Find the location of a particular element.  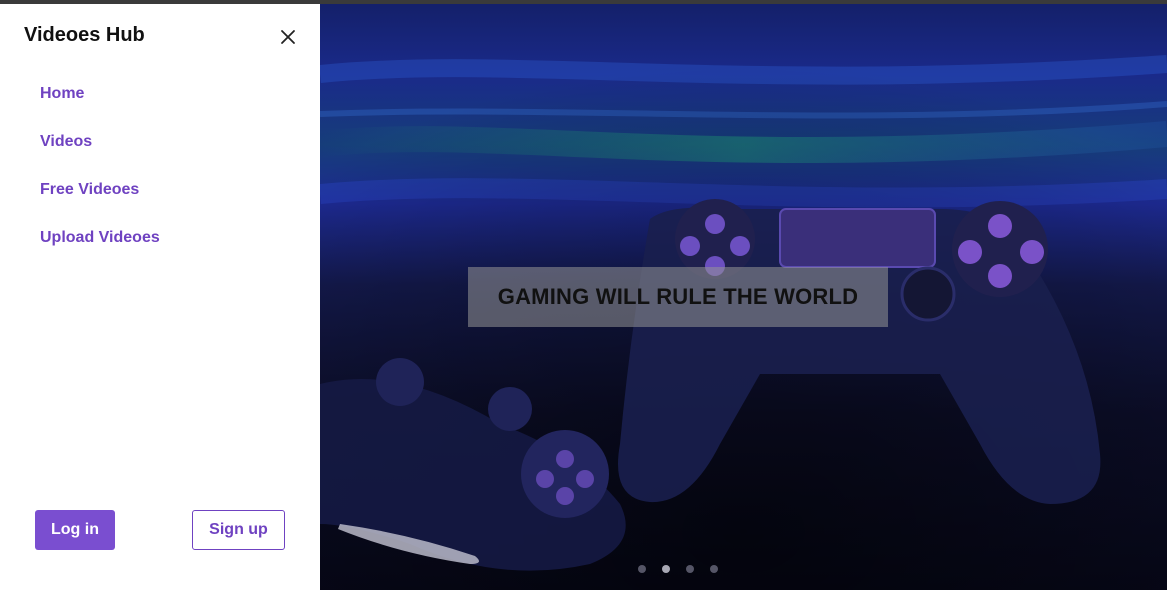

top-bar is located at coordinates (583, 2).